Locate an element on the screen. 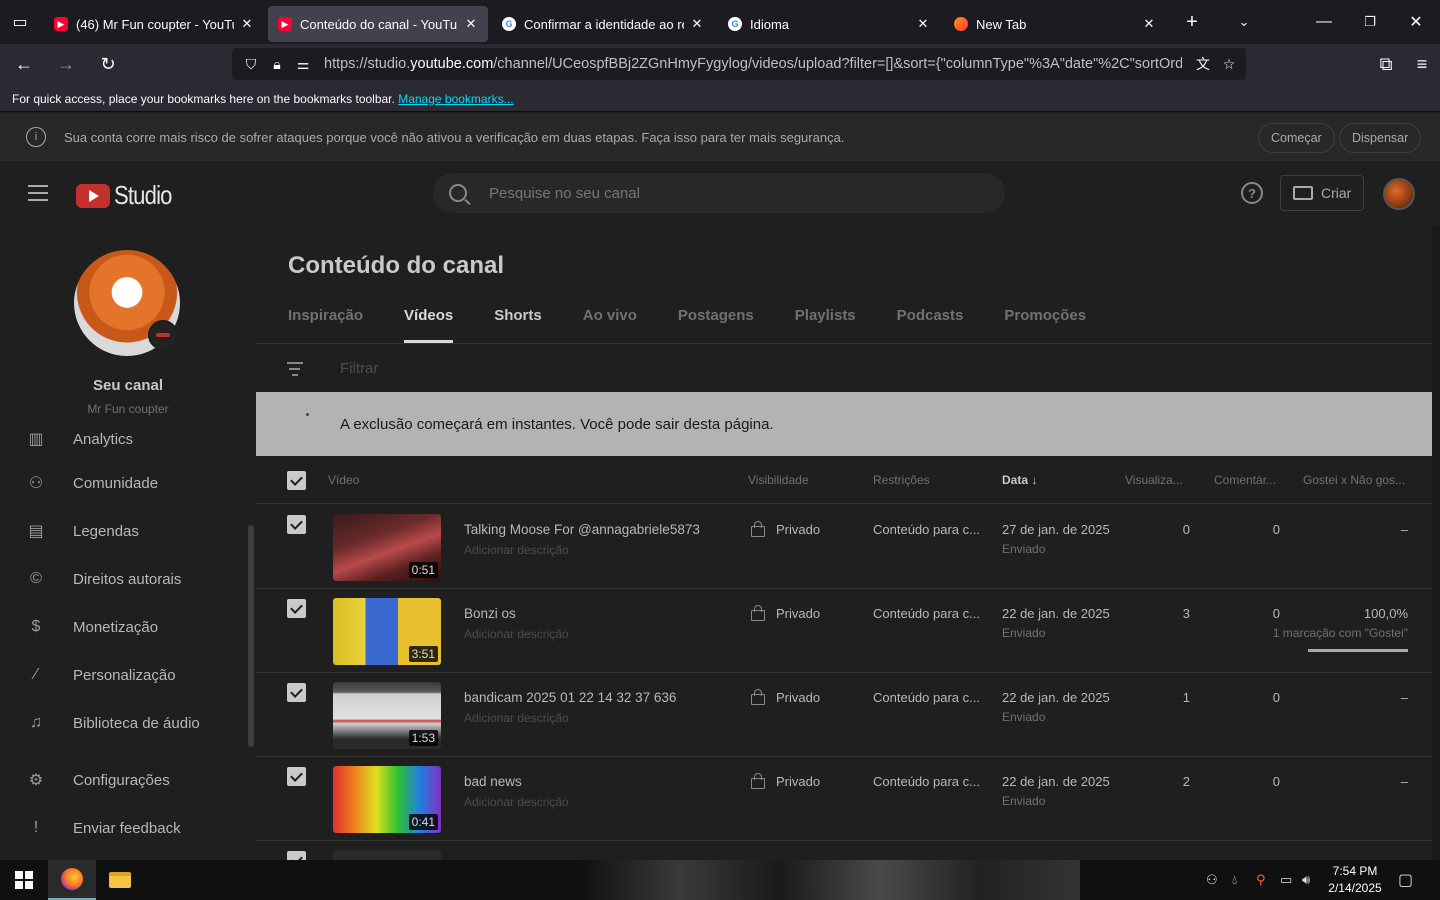 The width and height of the screenshot is (1440, 900). tab-youtube: ▶ (46) Mr Fun coupter - YouTube ✕ is located at coordinates (154, 24).